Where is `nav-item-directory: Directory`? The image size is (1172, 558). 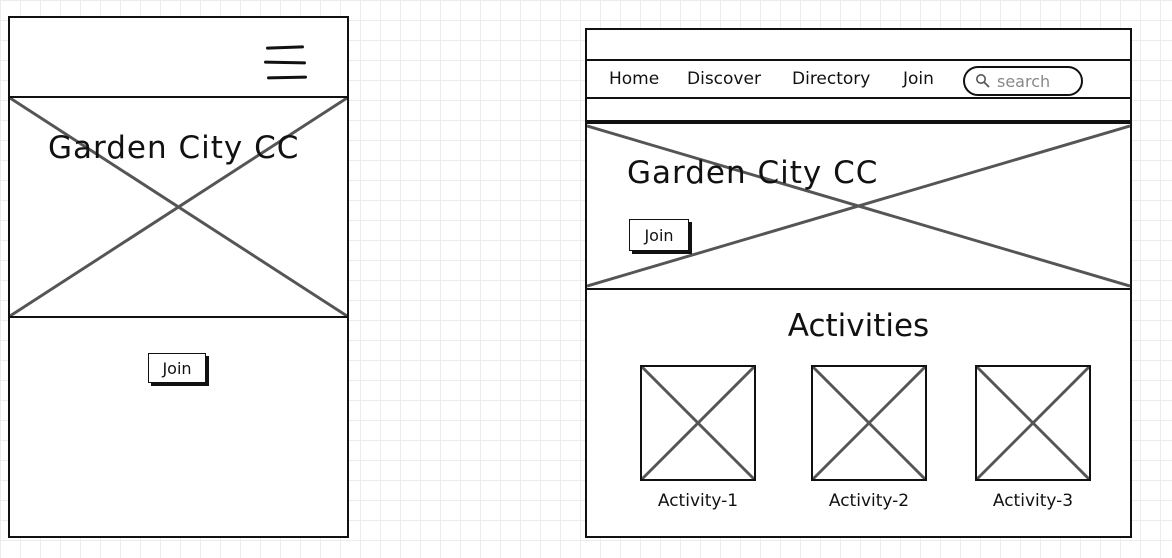
nav-item-directory: Directory is located at coordinates (831, 79).